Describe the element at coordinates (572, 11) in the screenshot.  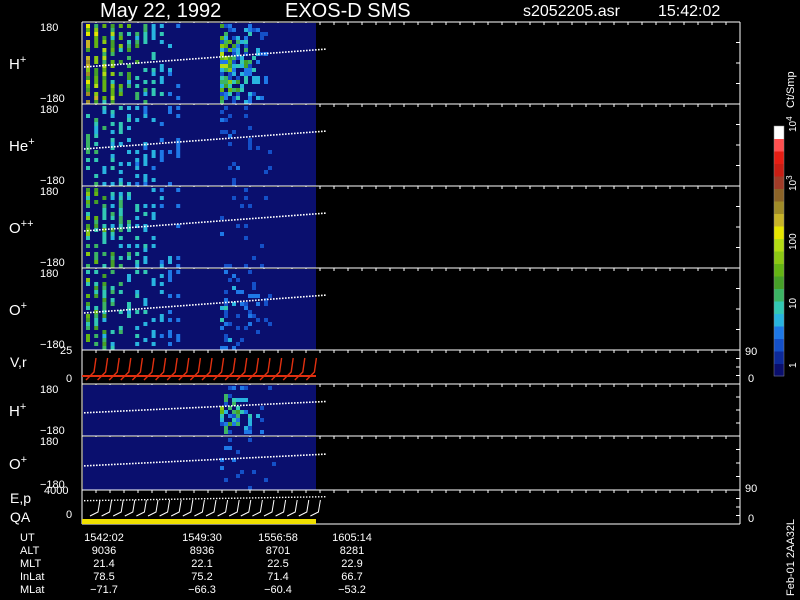
I see `header-file: s2052205.asr` at that location.